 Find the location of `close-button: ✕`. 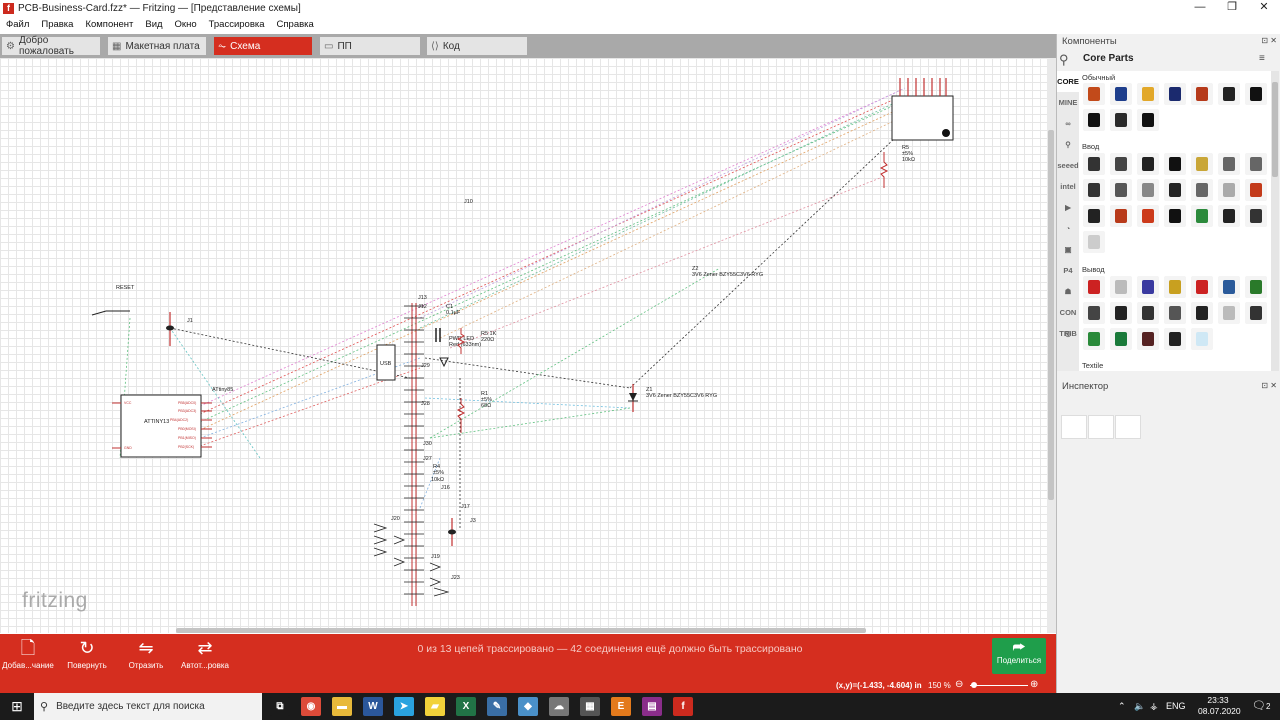

close-button: ✕ is located at coordinates (1264, 8).